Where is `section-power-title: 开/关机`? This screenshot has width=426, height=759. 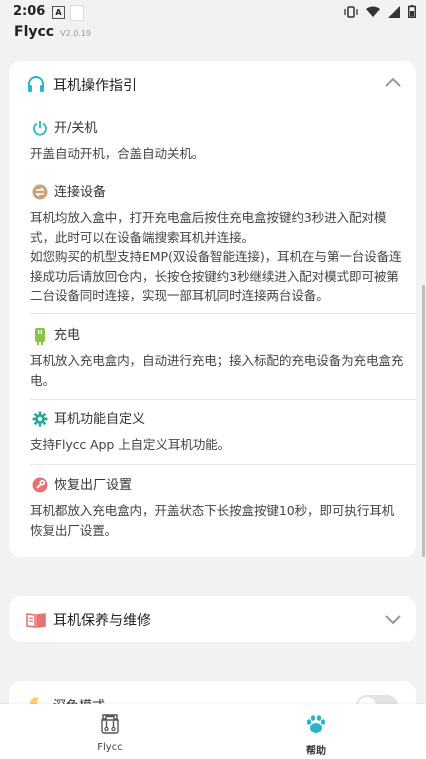
section-power-title: 开/关机 is located at coordinates (76, 128).